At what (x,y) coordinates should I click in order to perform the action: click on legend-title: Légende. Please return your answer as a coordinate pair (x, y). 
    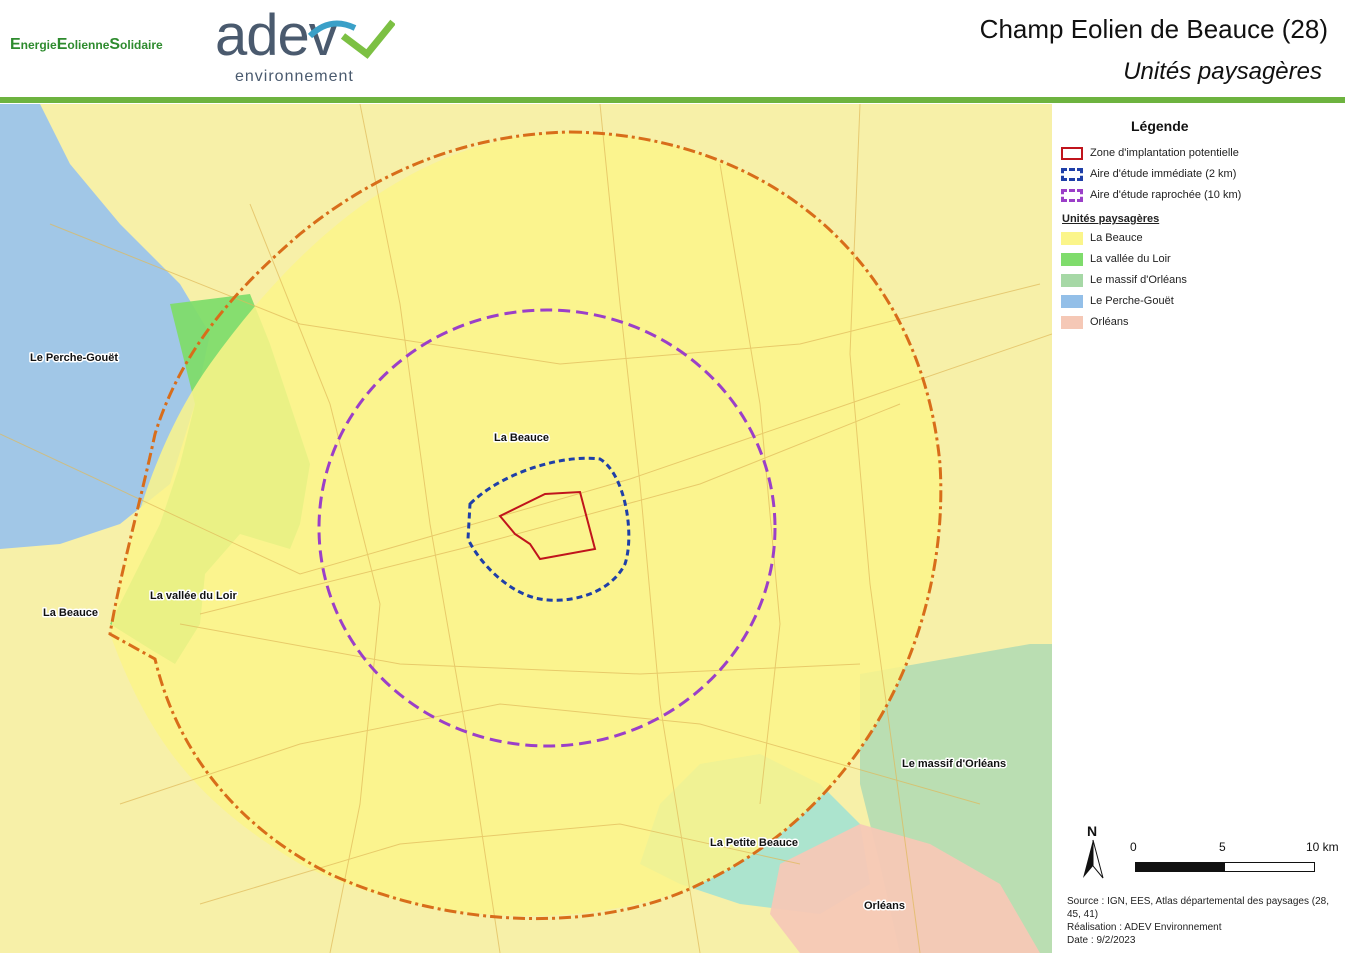
    Looking at the image, I should click on (1160, 126).